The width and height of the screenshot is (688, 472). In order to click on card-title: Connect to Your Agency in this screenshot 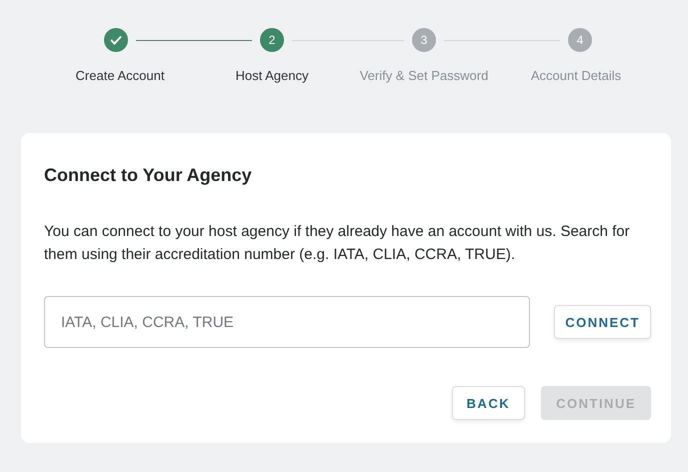, I will do `click(148, 175)`.